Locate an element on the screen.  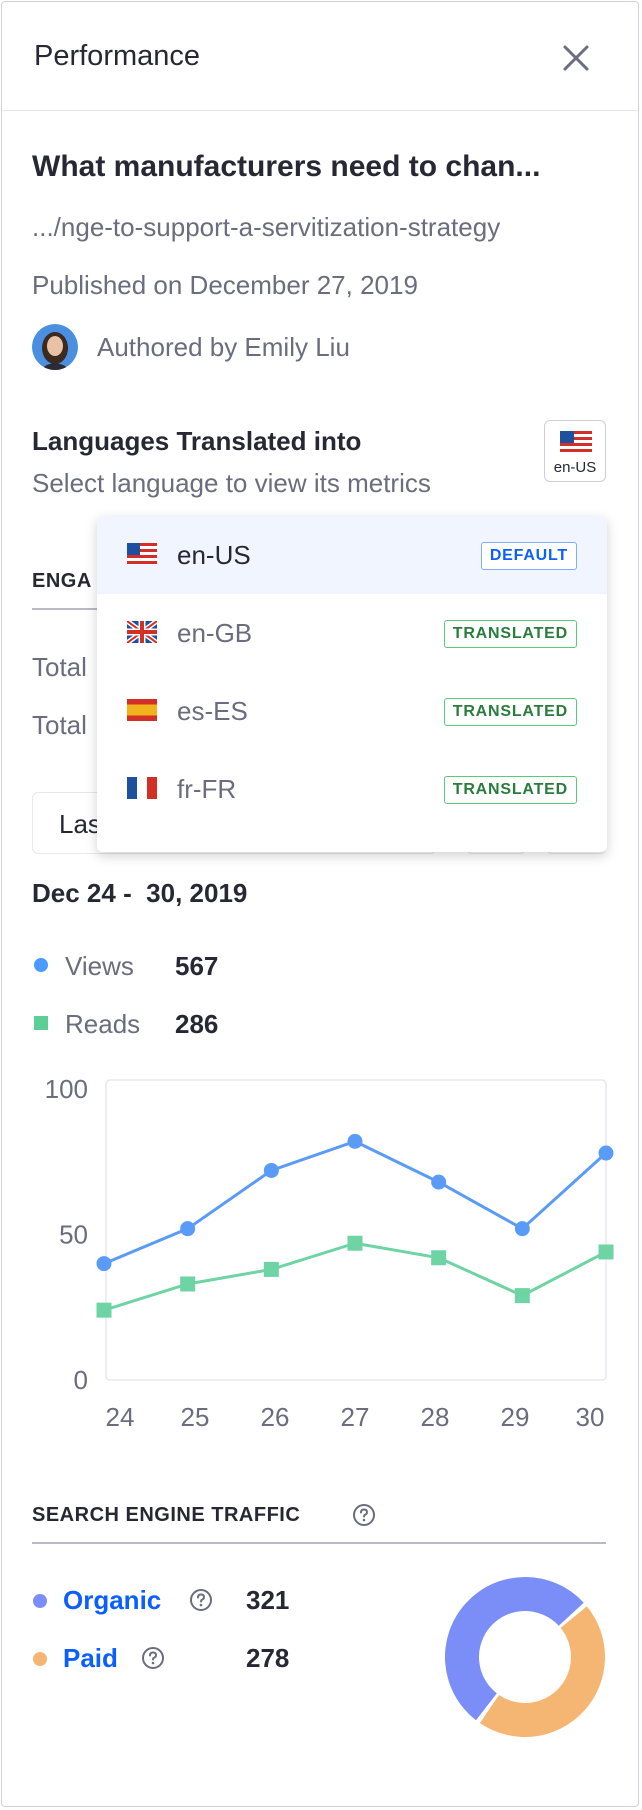
organic-link: Organic is located at coordinates (112, 1600).